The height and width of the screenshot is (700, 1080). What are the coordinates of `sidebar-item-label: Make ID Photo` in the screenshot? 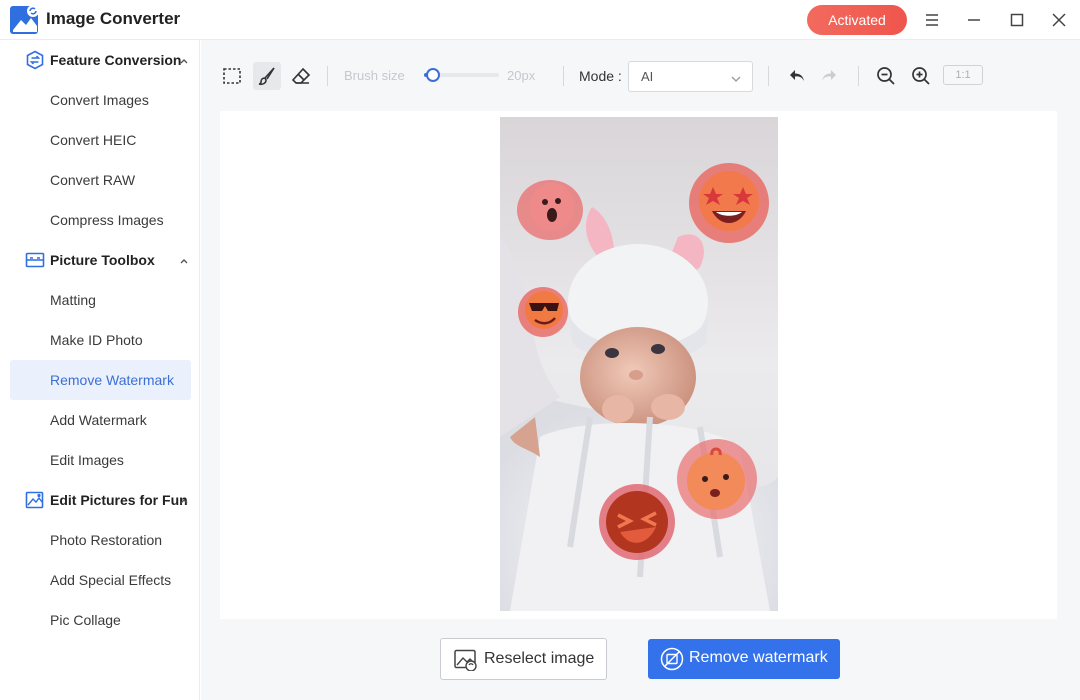 It's located at (96, 340).